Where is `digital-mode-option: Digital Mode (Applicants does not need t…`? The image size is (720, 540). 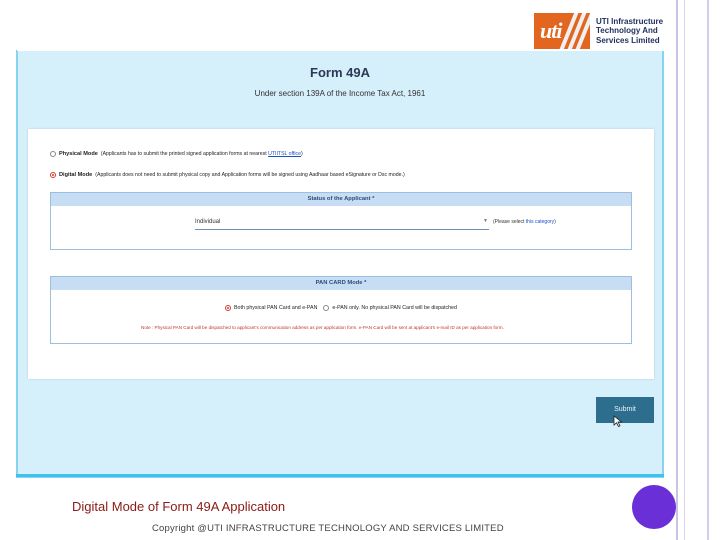
digital-mode-option: Digital Mode (Applicants does not need t… is located at coordinates (227, 175).